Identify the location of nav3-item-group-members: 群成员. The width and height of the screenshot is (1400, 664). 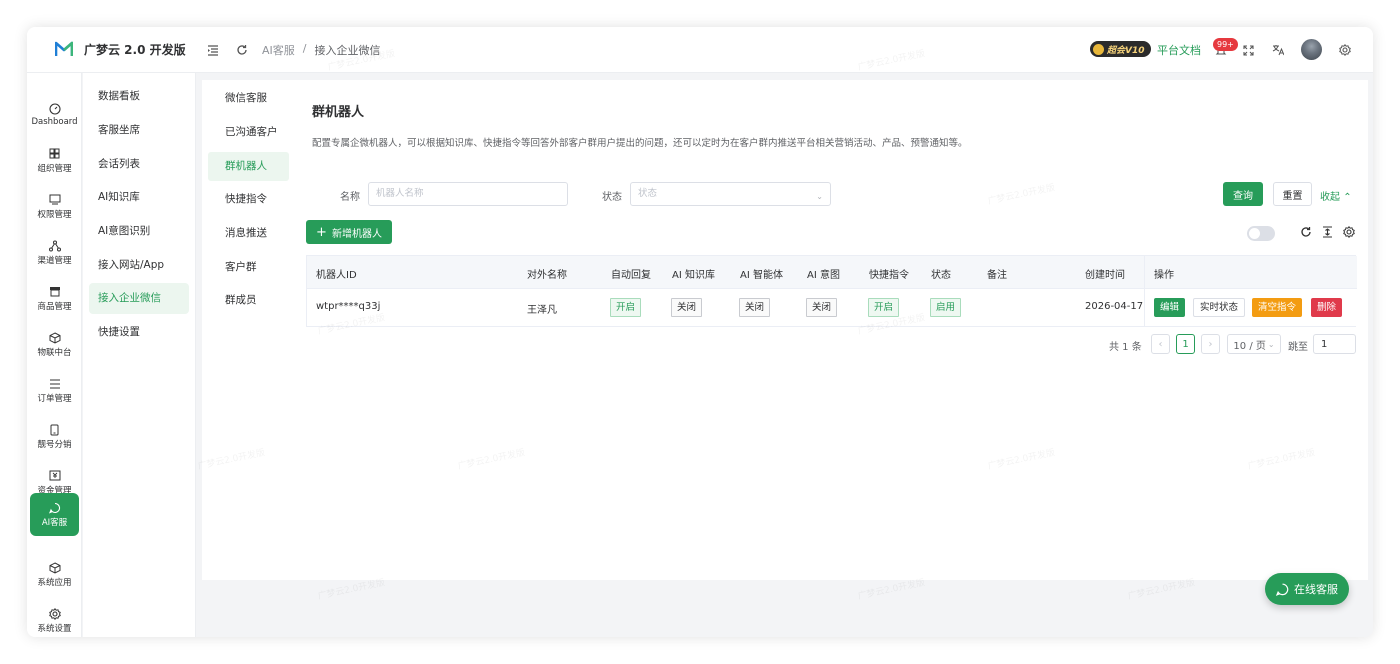
(248, 300).